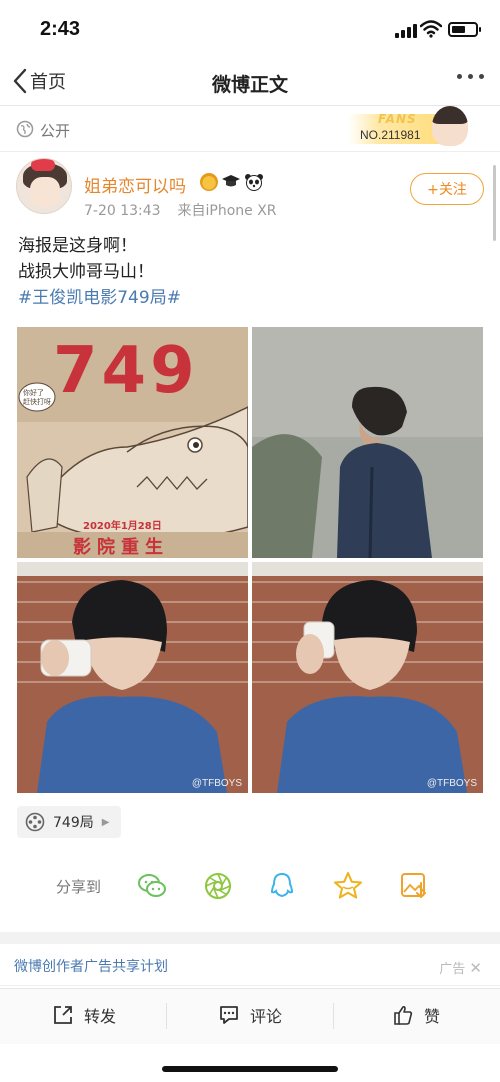 The height and width of the screenshot is (1082, 500). I want to click on status-bar: 2:43, so click(250, 31).